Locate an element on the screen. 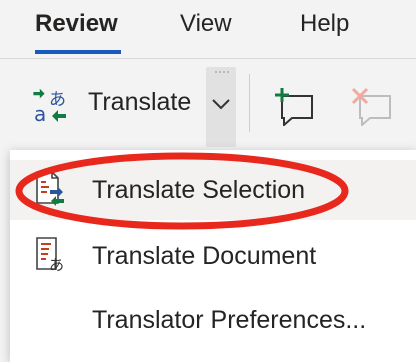  new-comment-icon is located at coordinates (295, 106).